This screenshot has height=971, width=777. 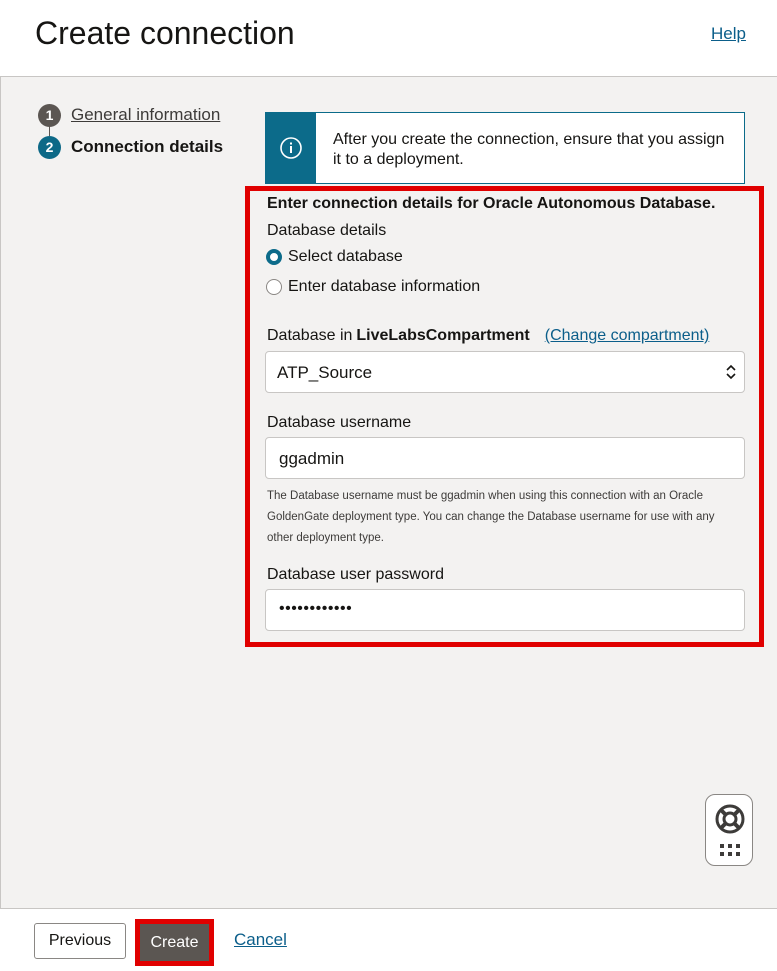 I want to click on database-select: ATP_Source, so click(x=505, y=372).